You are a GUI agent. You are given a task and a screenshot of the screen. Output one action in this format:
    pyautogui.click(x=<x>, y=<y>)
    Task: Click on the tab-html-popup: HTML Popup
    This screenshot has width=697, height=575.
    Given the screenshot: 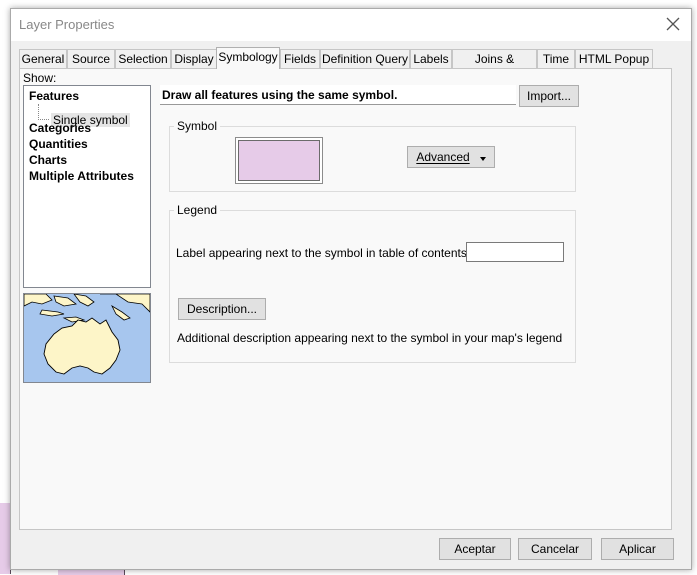 What is the action you would take?
    pyautogui.click(x=614, y=58)
    